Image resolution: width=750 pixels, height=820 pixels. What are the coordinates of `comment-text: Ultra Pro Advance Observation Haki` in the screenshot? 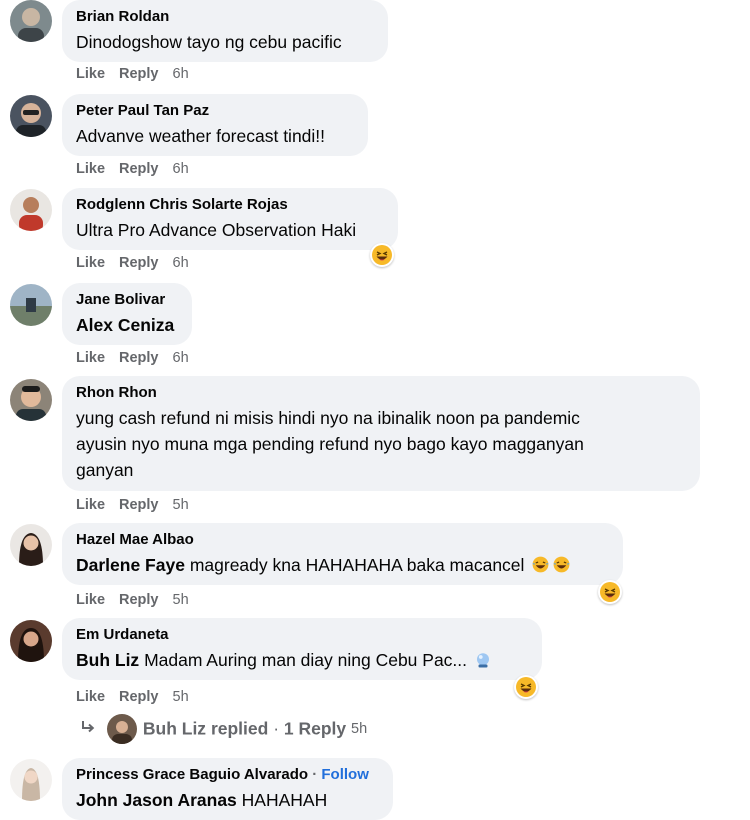 It's located at (216, 230).